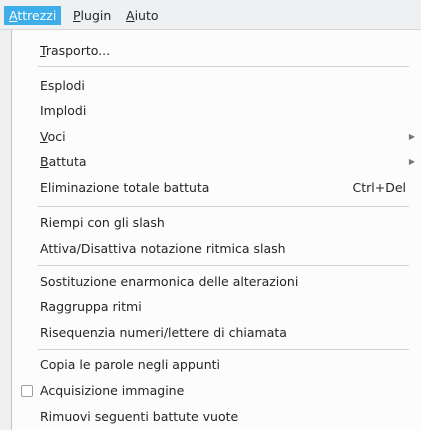  I want to click on menu-item-attiva-slash: Attiva/Disattiva notazione ritmica slash, so click(216, 249).